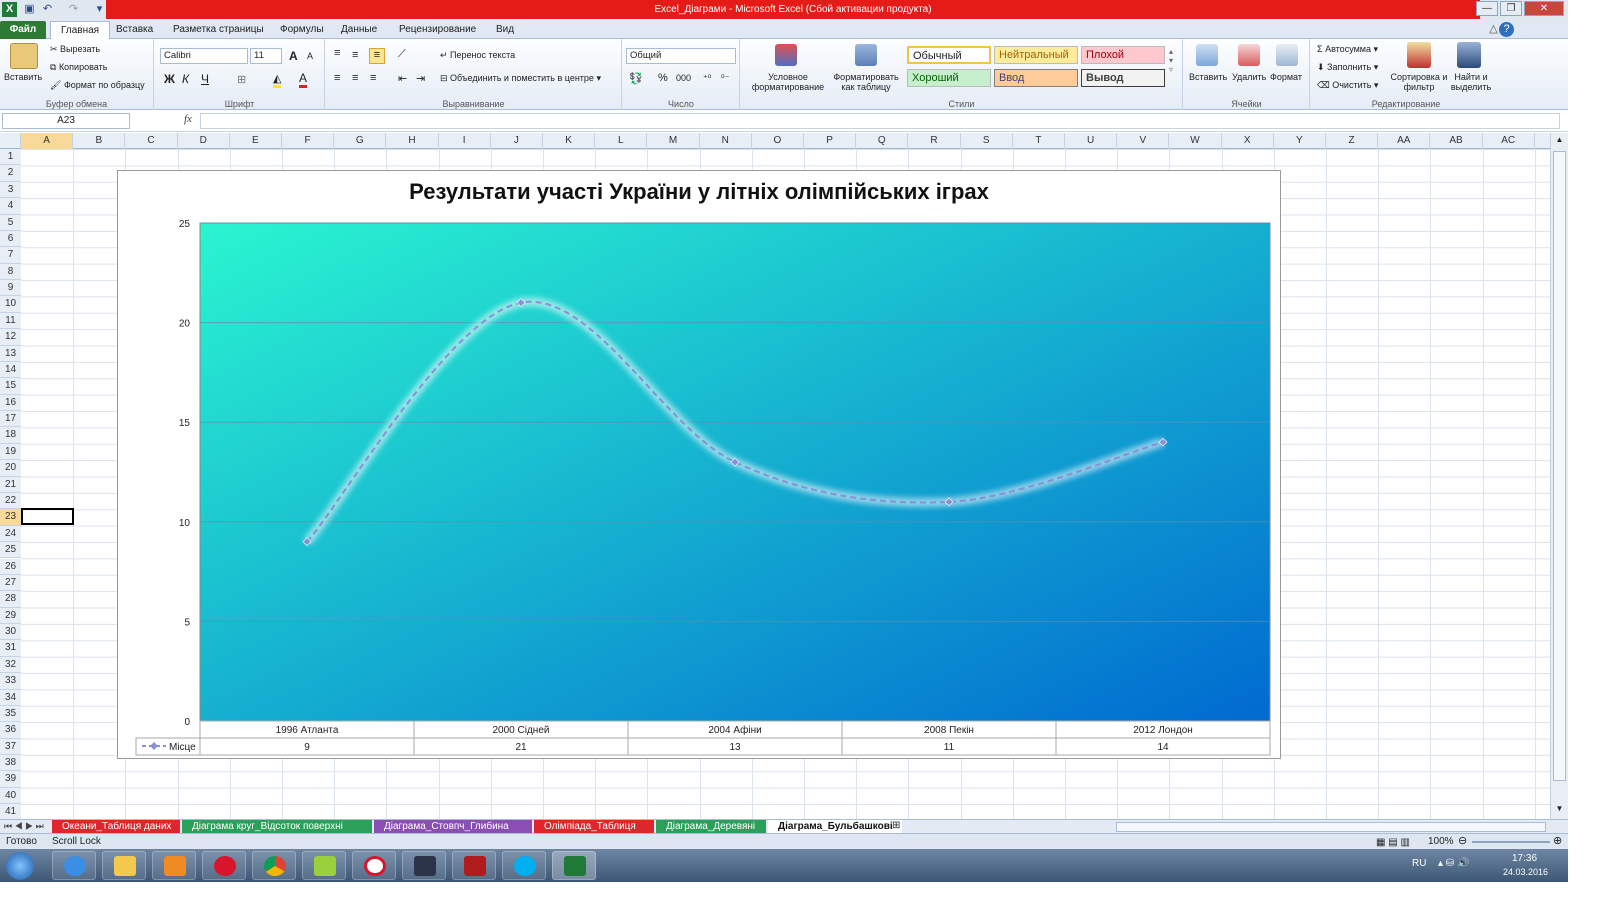 The height and width of the screenshot is (900, 1600). Describe the element at coordinates (10, 173) in the screenshot. I see `row-header: 2` at that location.